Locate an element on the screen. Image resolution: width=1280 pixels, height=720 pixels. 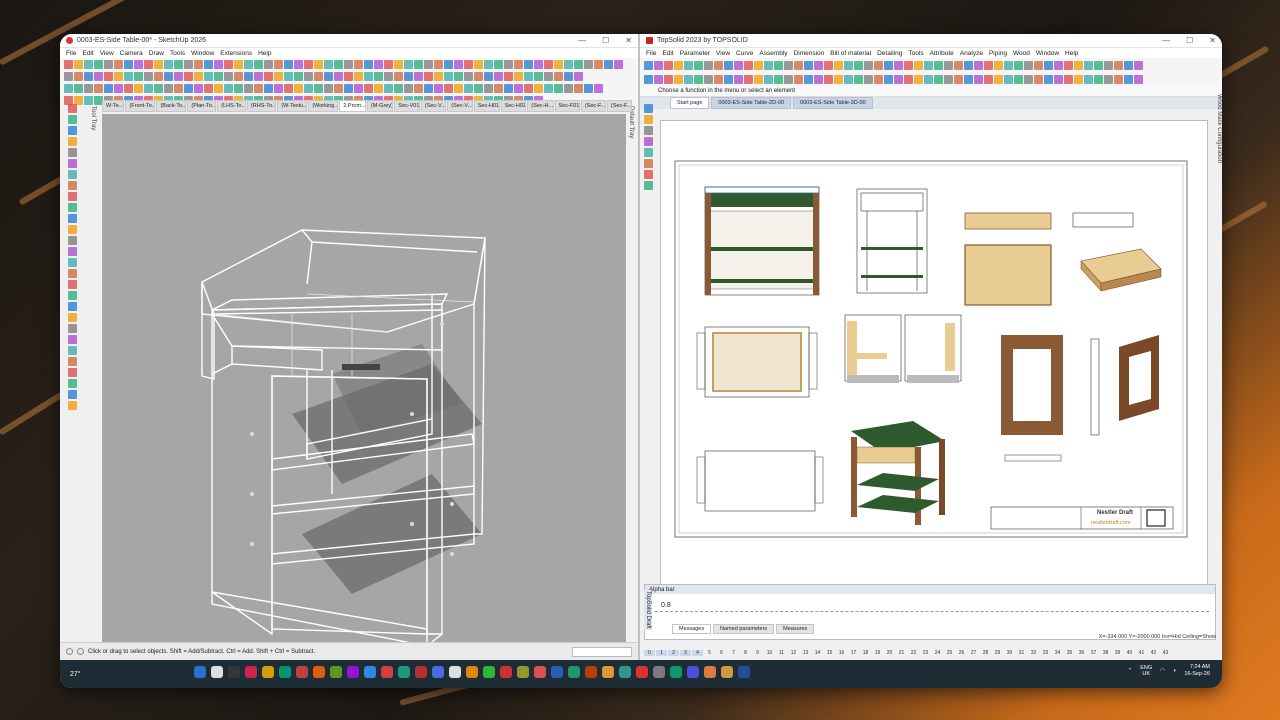
layer-button: 13 is located at coordinates (805, 653).